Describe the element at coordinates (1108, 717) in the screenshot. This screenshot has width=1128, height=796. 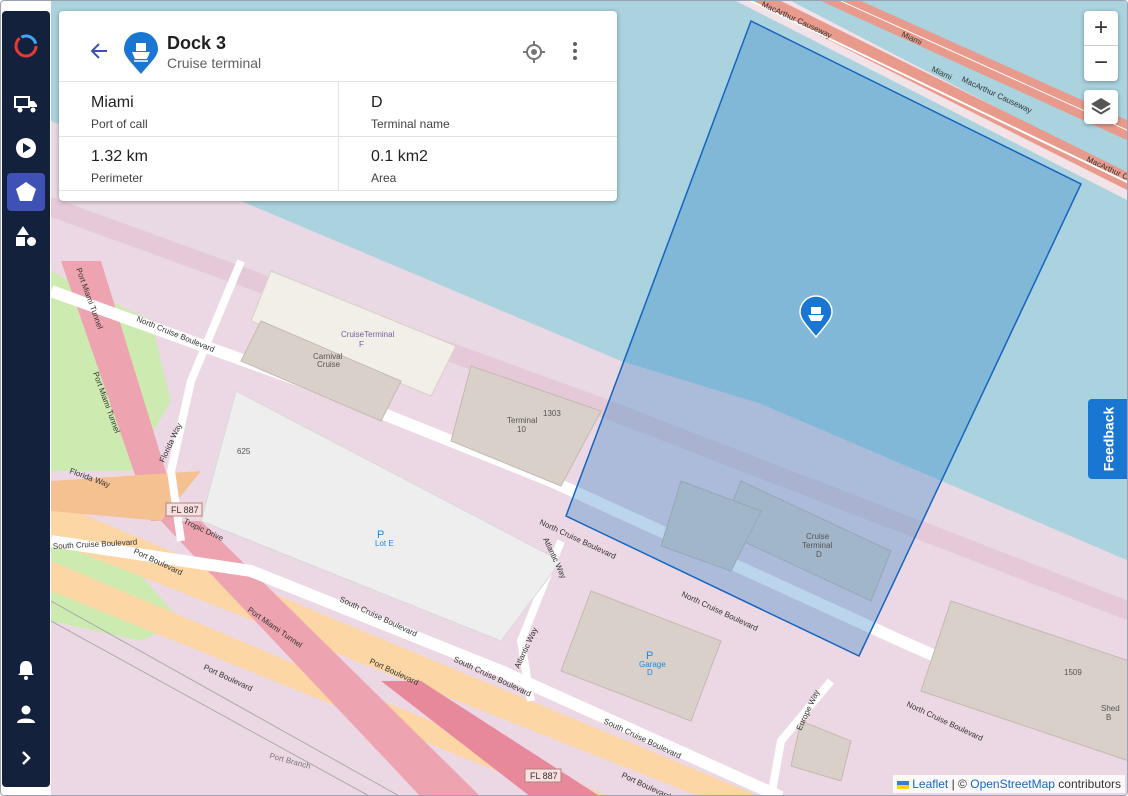
I see `map-label: B` at that location.